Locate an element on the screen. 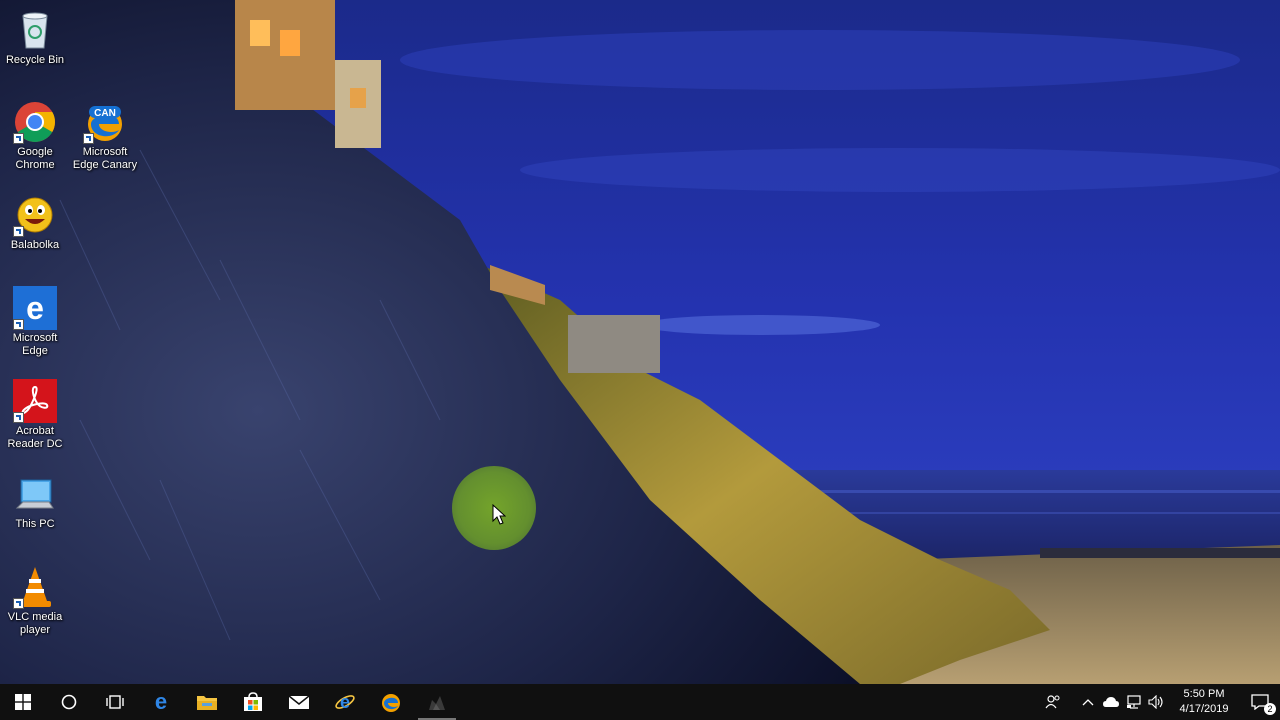 This screenshot has height=720, width=1280. taskbar: e e 5:50 PM 4/17/2019 2 is located at coordinates (640, 702).